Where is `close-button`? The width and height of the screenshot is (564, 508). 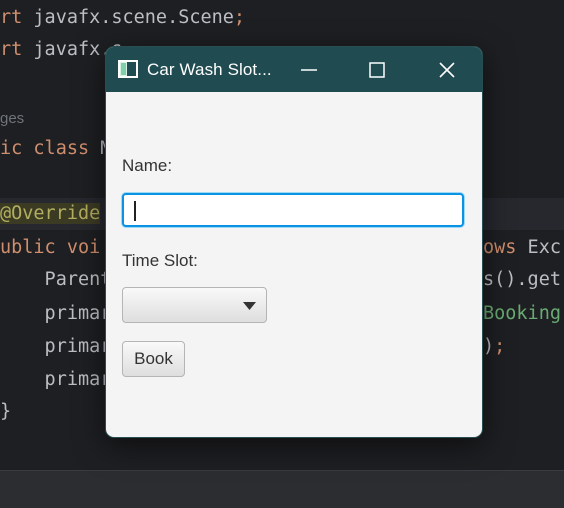
close-button is located at coordinates (447, 69).